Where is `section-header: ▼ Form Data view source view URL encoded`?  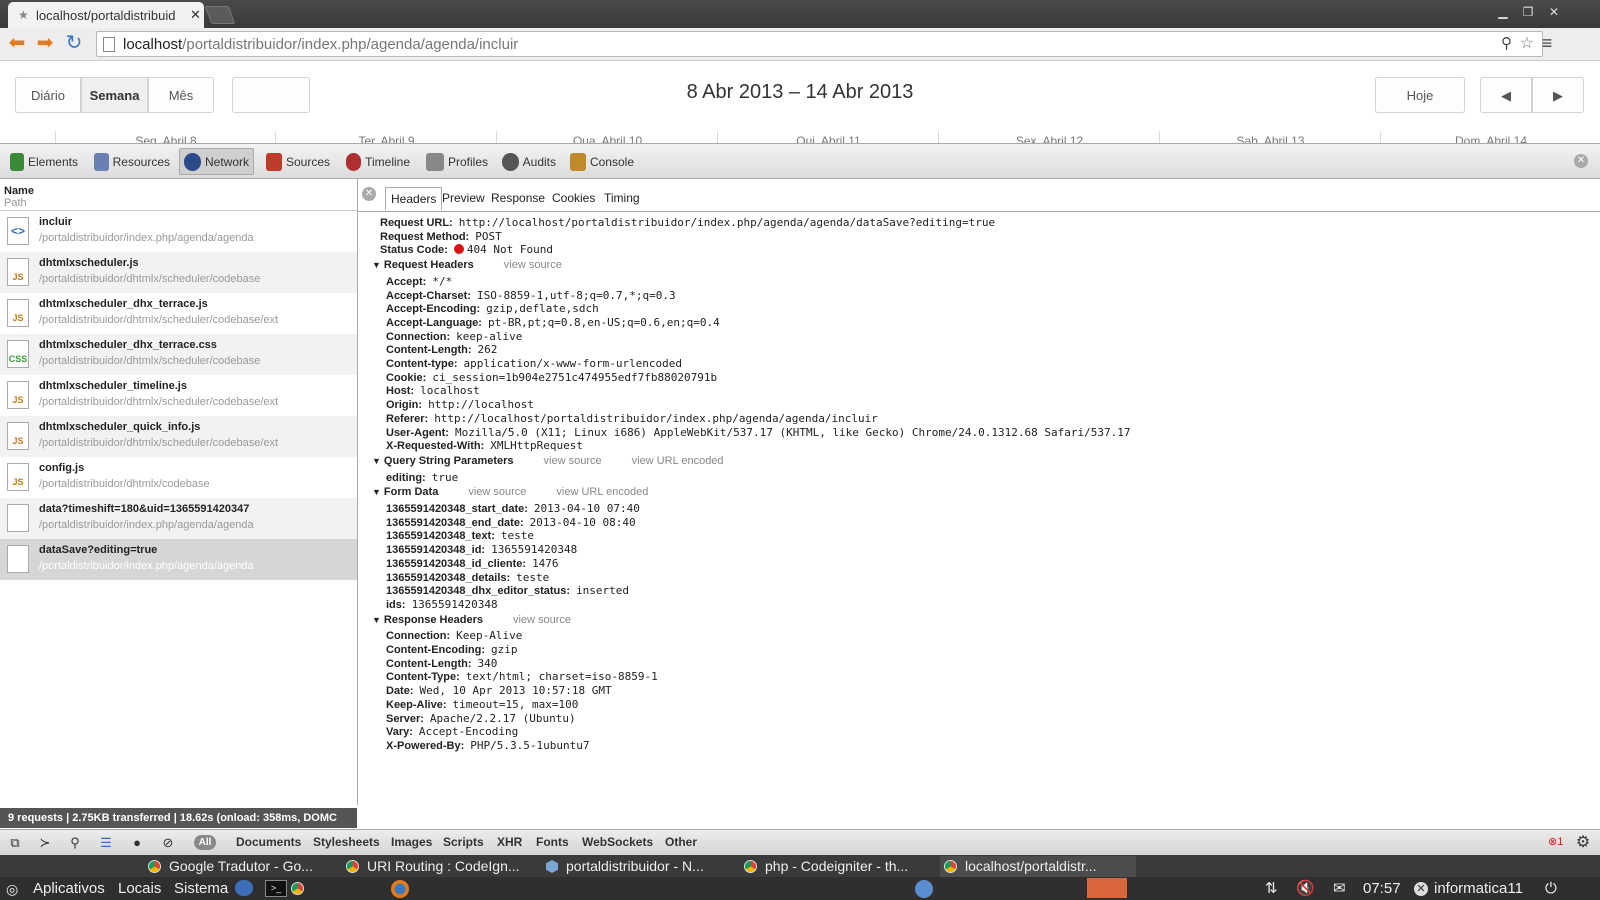 section-header: ▼ Form Data view source view URL encoded is located at coordinates (510, 492).